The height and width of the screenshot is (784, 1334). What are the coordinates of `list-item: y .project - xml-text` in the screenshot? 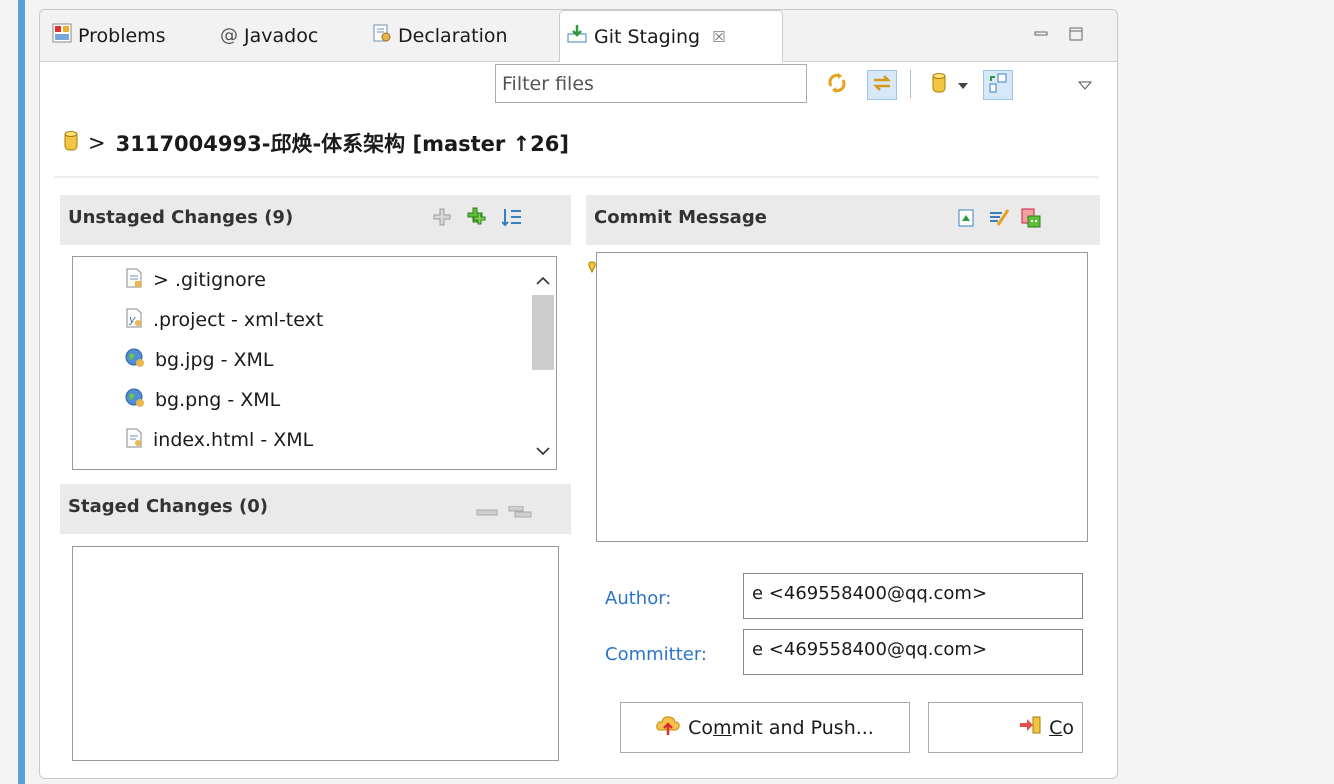 It's located at (224, 320).